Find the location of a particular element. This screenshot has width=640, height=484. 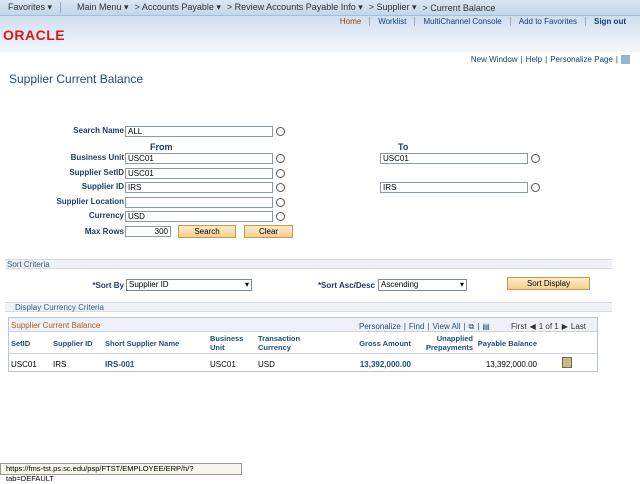

col-setid: SetID is located at coordinates (21, 343).